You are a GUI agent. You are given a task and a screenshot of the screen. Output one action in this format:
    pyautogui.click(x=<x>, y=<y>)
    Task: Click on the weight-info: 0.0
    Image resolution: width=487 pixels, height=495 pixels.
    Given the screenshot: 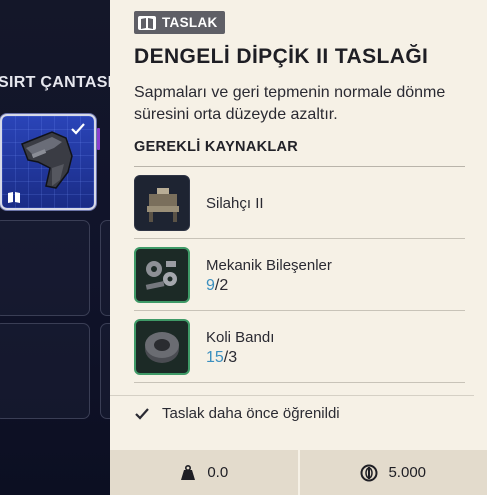 What is the action you would take?
    pyautogui.click(x=204, y=472)
    